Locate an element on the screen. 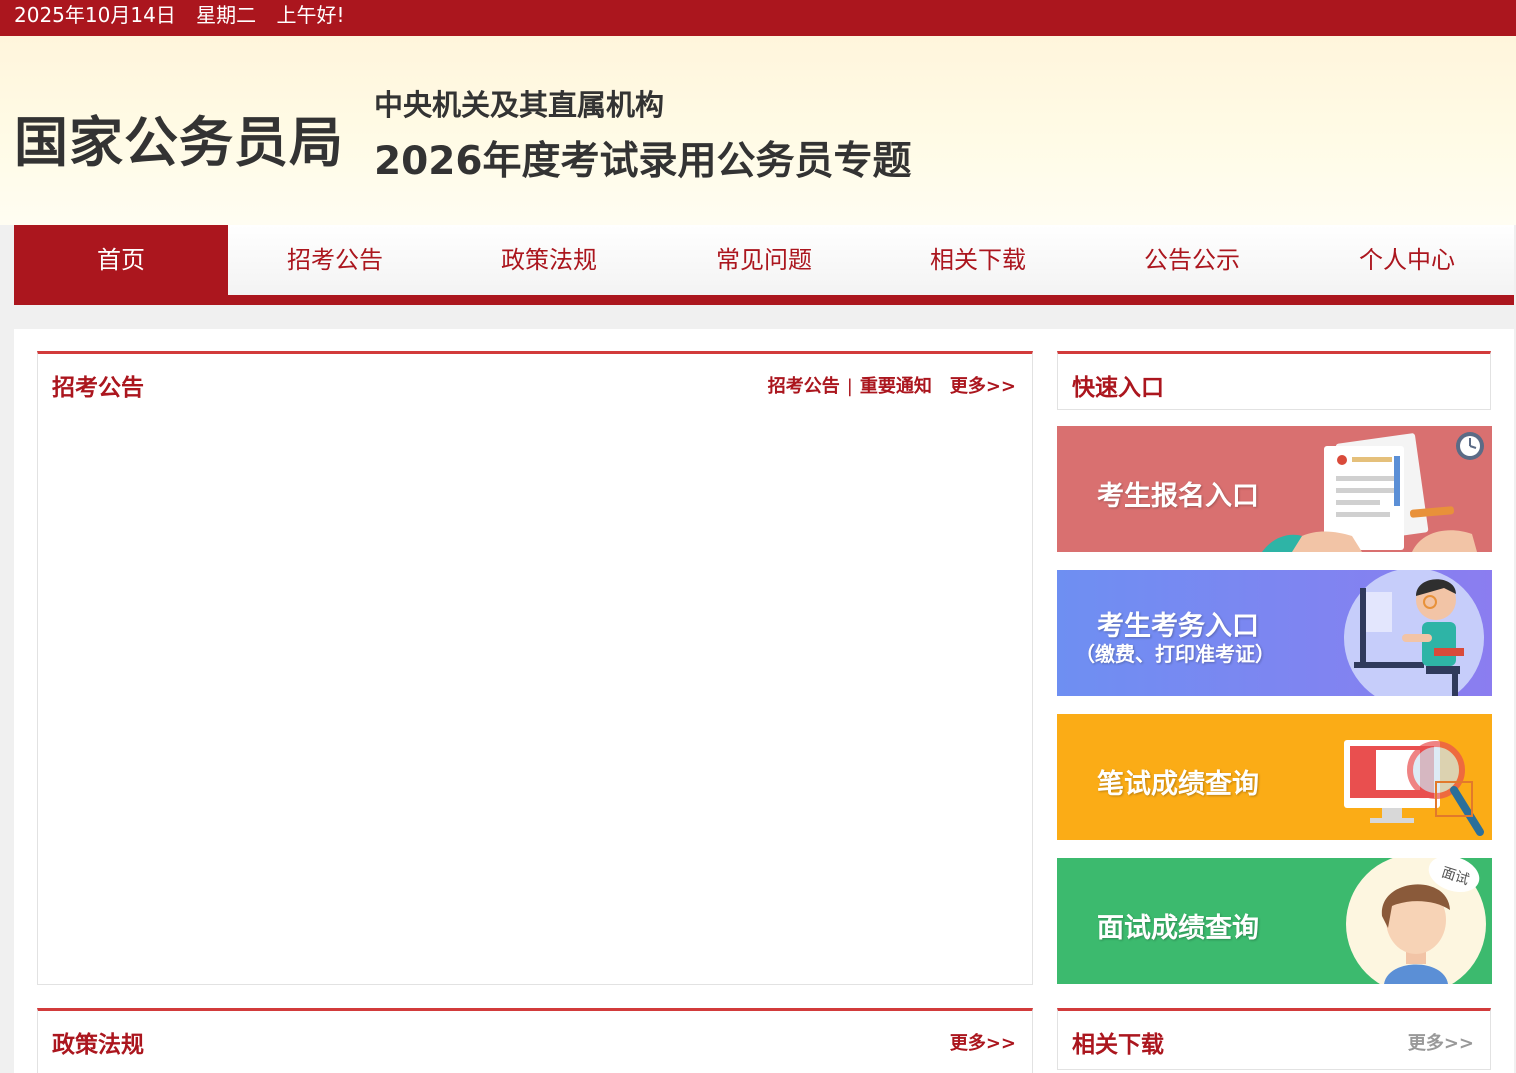 This screenshot has height=1073, width=1516. header-subtitle-org: 中央机关及其直属机构 is located at coordinates (519, 105).